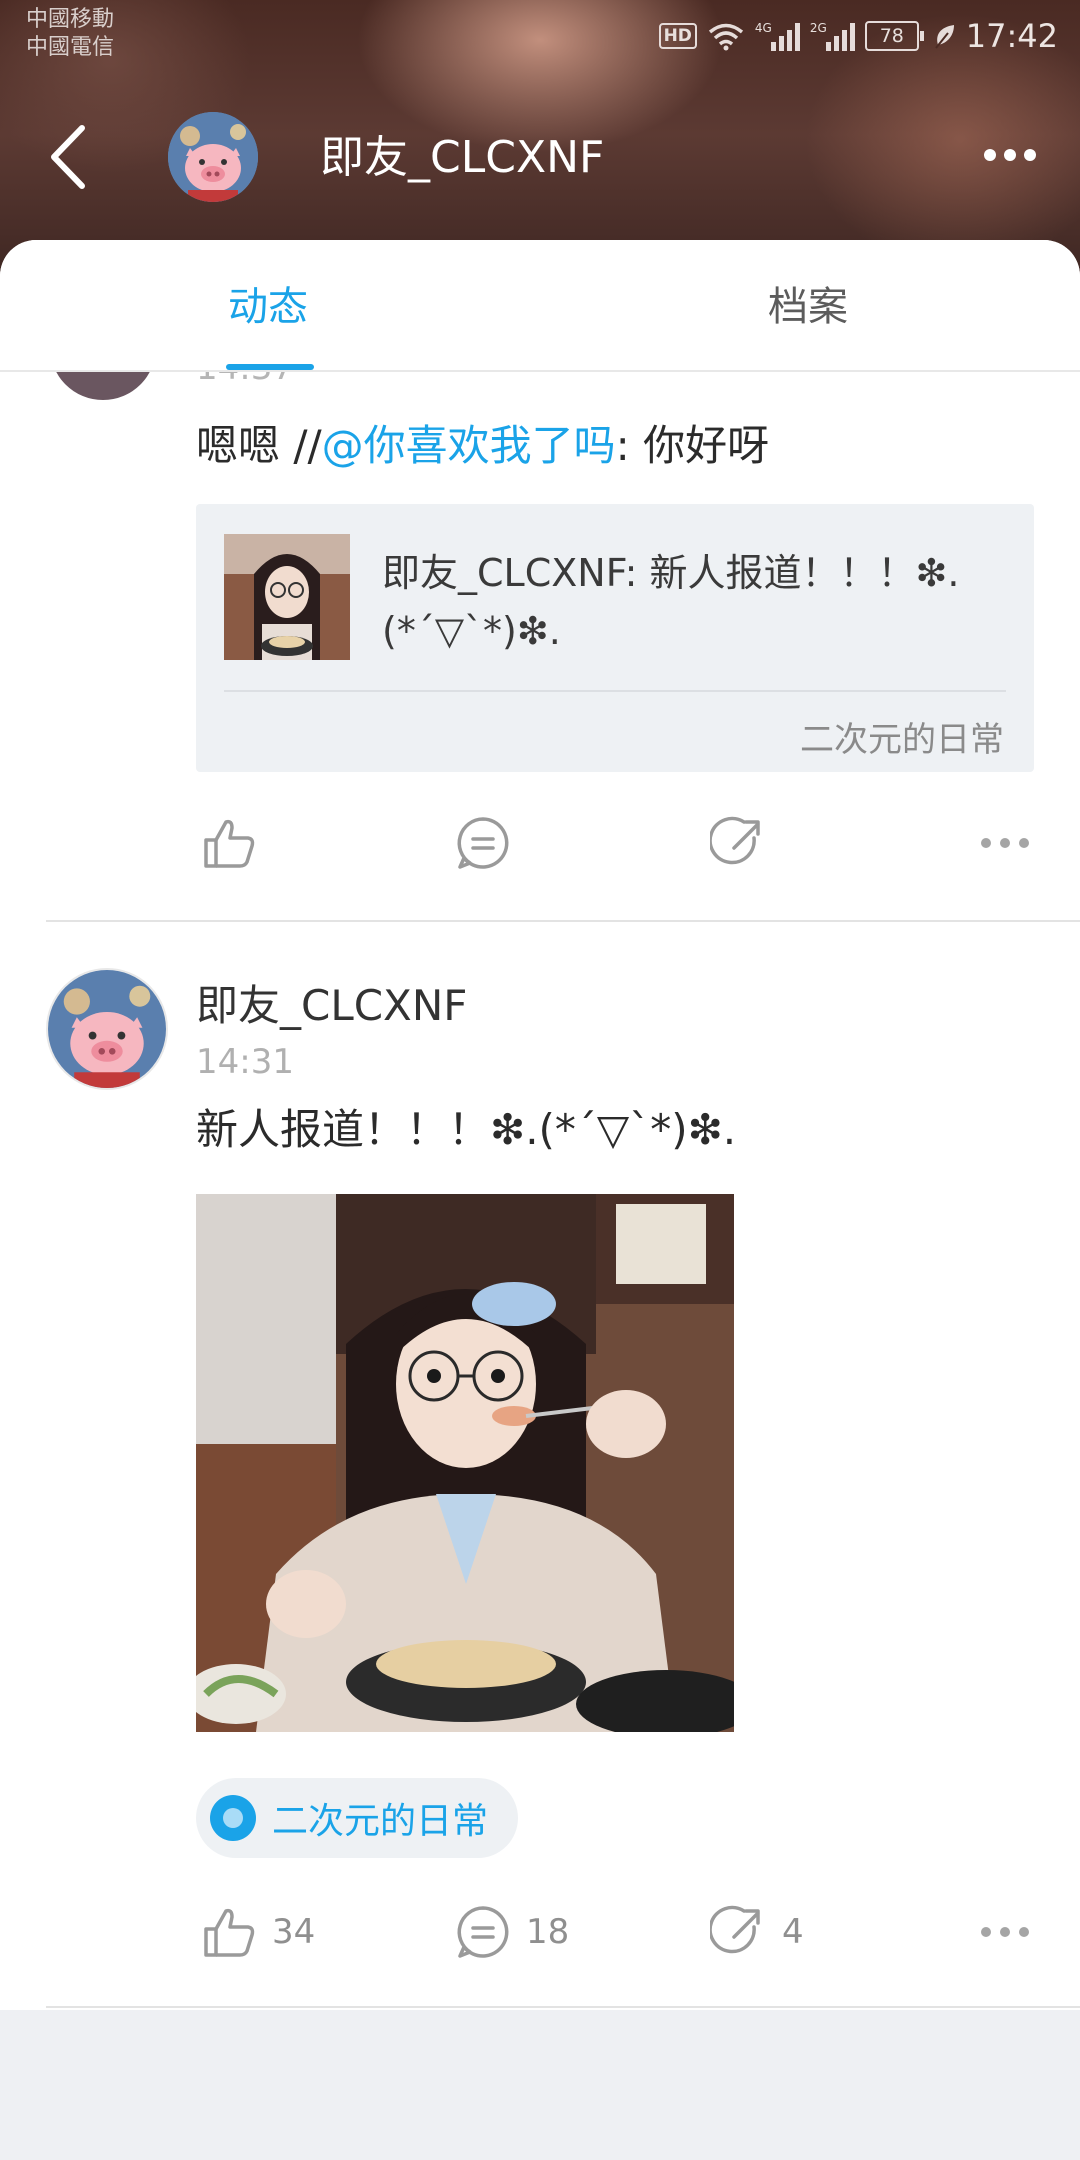 The width and height of the screenshot is (1080, 2160). Describe the element at coordinates (259, 445) in the screenshot. I see `post-1-text-prefix: 嗯嗯 //` at that location.